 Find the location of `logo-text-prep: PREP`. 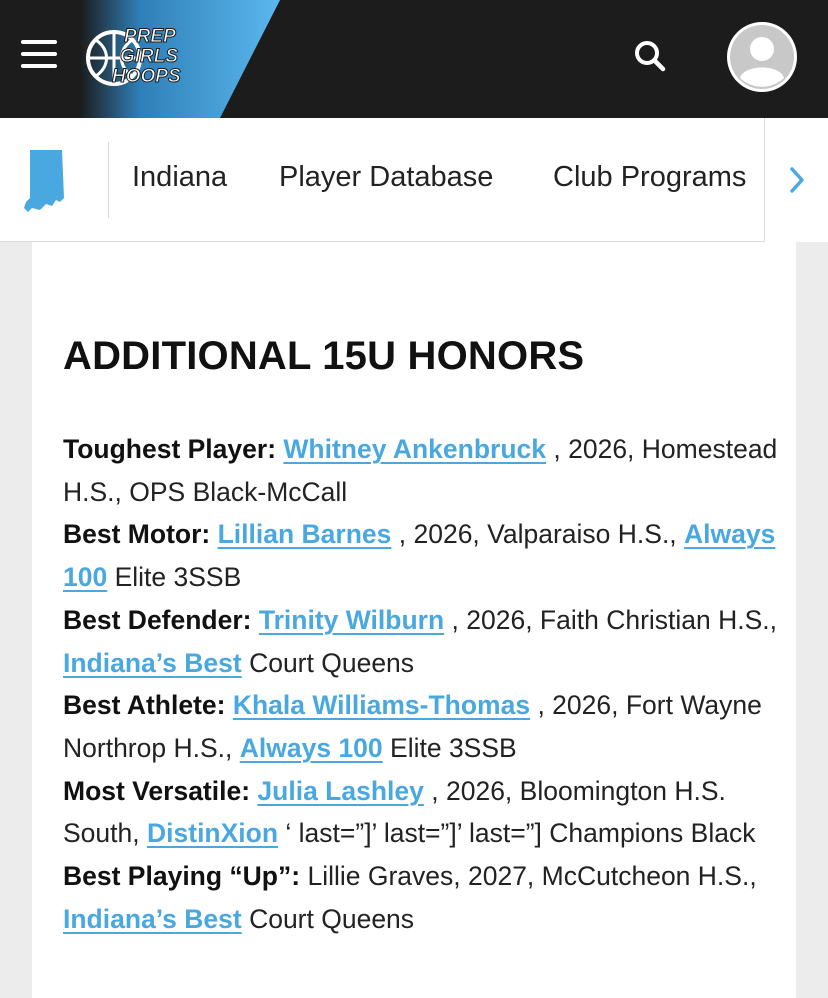

logo-text-prep: PREP is located at coordinates (150, 36).